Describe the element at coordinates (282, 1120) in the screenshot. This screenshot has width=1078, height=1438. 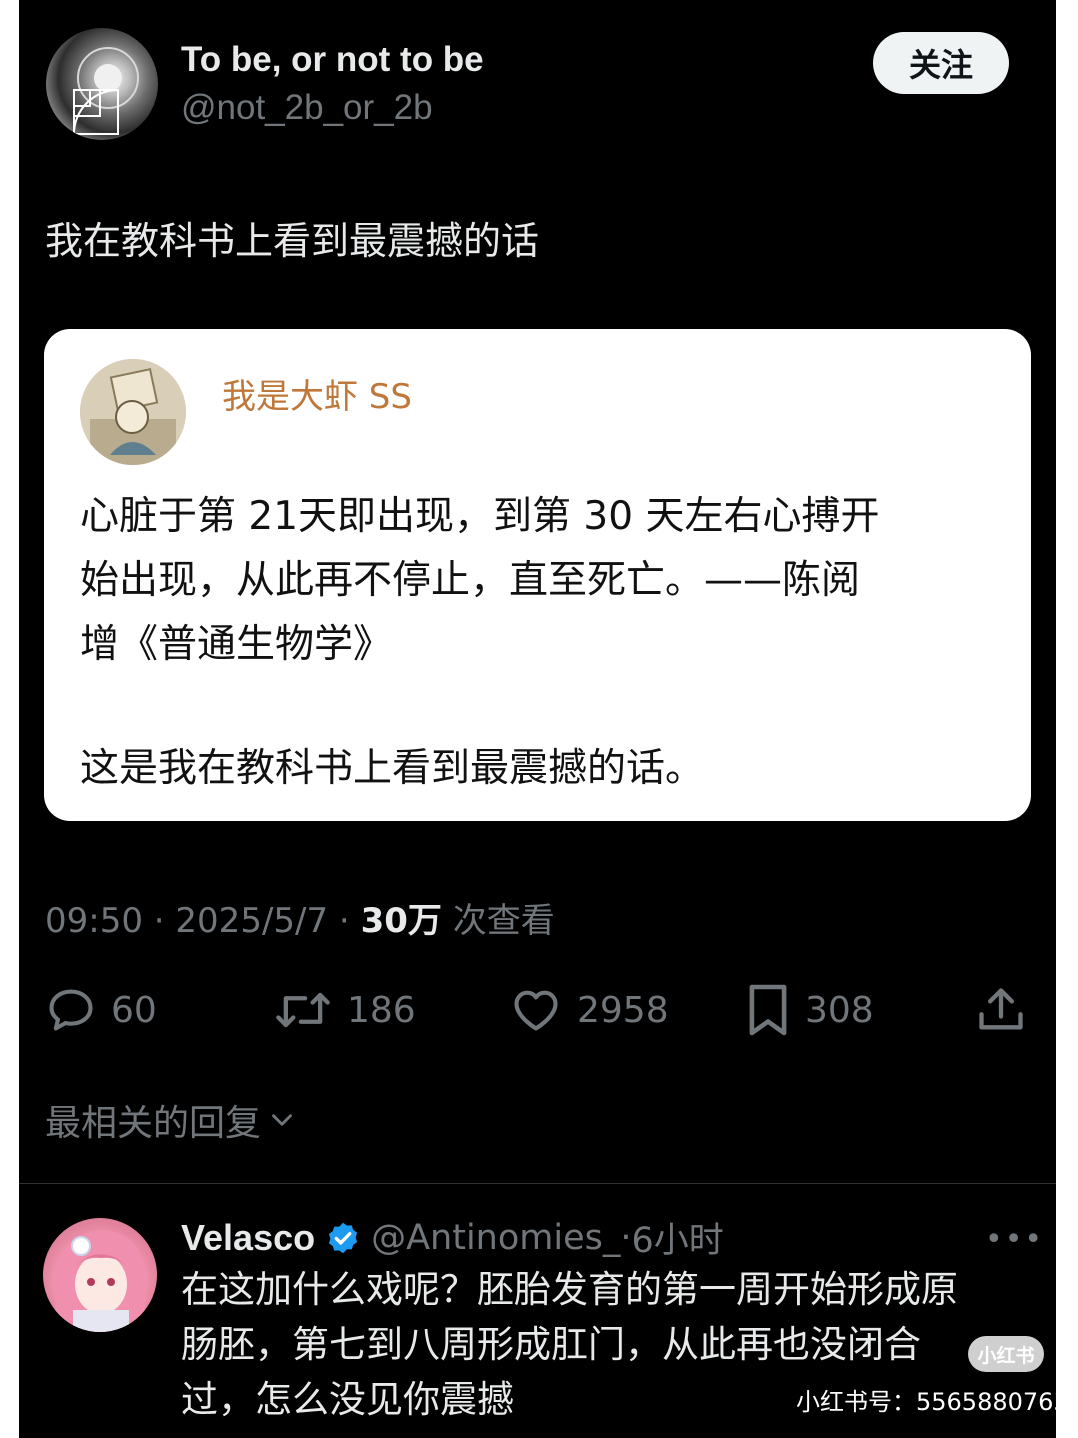
I see `chevron-down-icon` at that location.